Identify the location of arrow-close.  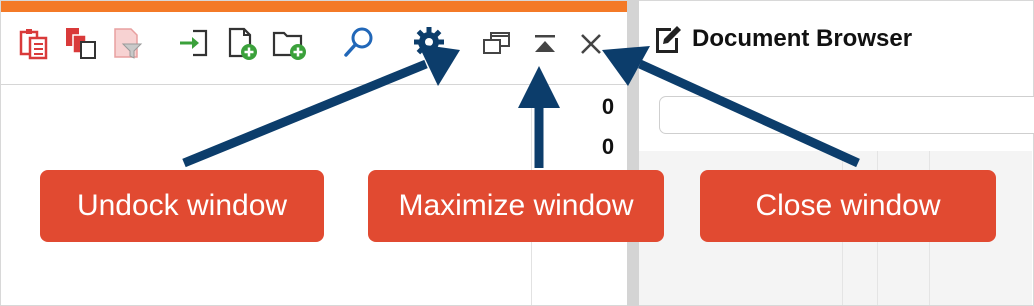
(731, 107).